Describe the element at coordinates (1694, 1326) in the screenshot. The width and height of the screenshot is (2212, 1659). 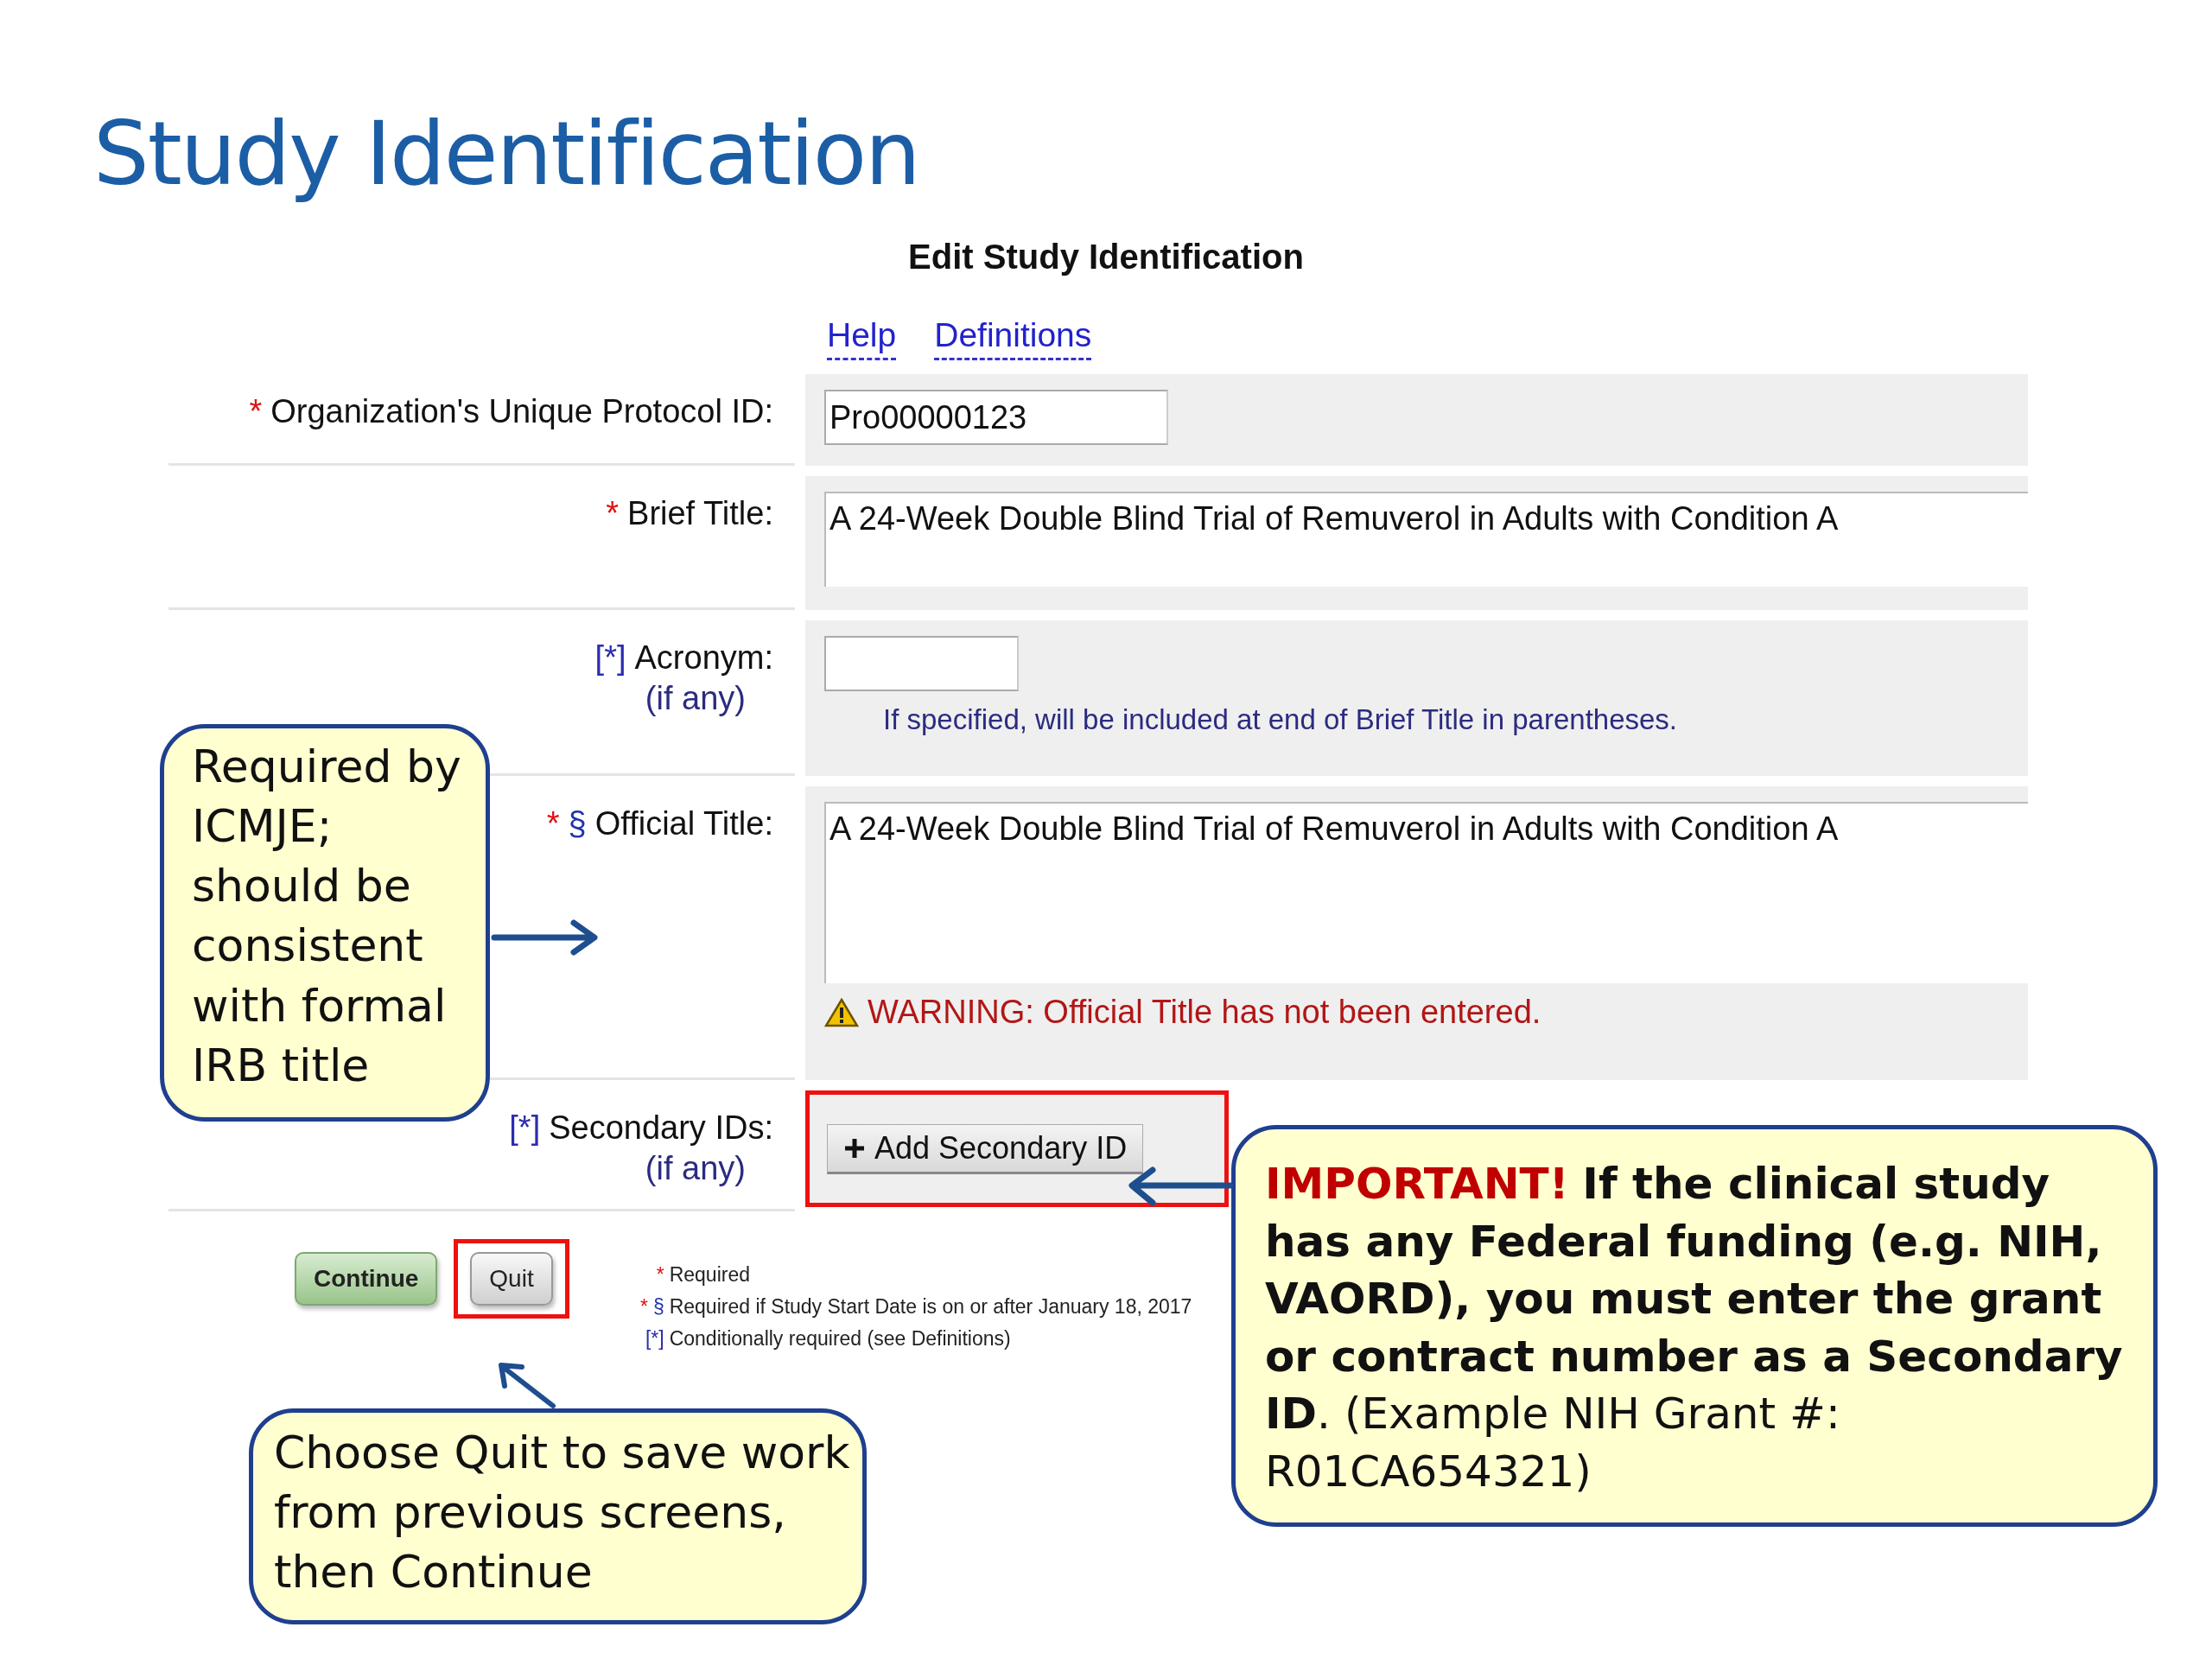
I see `callout: IMPORTANT! If the clinical study has any Federal funding (e.g. NIH, VAORD), you must enter the grant or contract number as a Secondary ID. (Example NIH Grant #: R01CA654321)` at that location.